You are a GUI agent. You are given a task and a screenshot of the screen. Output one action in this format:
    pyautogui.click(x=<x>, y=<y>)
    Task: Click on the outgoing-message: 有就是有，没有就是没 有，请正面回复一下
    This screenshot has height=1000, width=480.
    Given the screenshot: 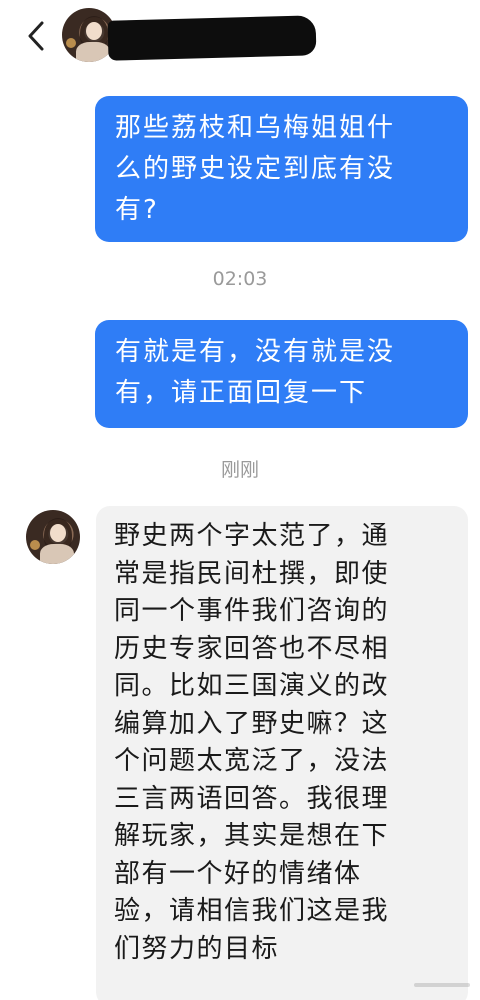 What is the action you would take?
    pyautogui.click(x=281, y=374)
    